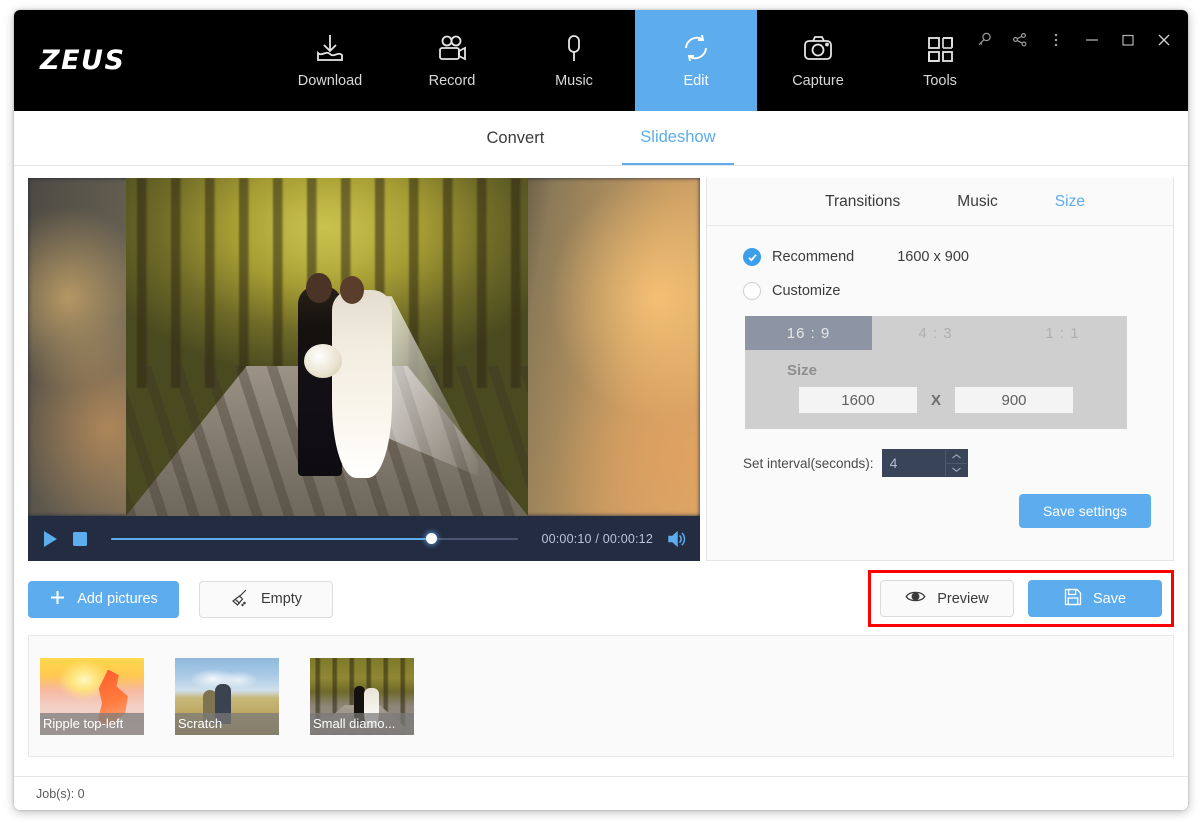  Describe the element at coordinates (1109, 598) in the screenshot. I see `save-label: Save` at that location.